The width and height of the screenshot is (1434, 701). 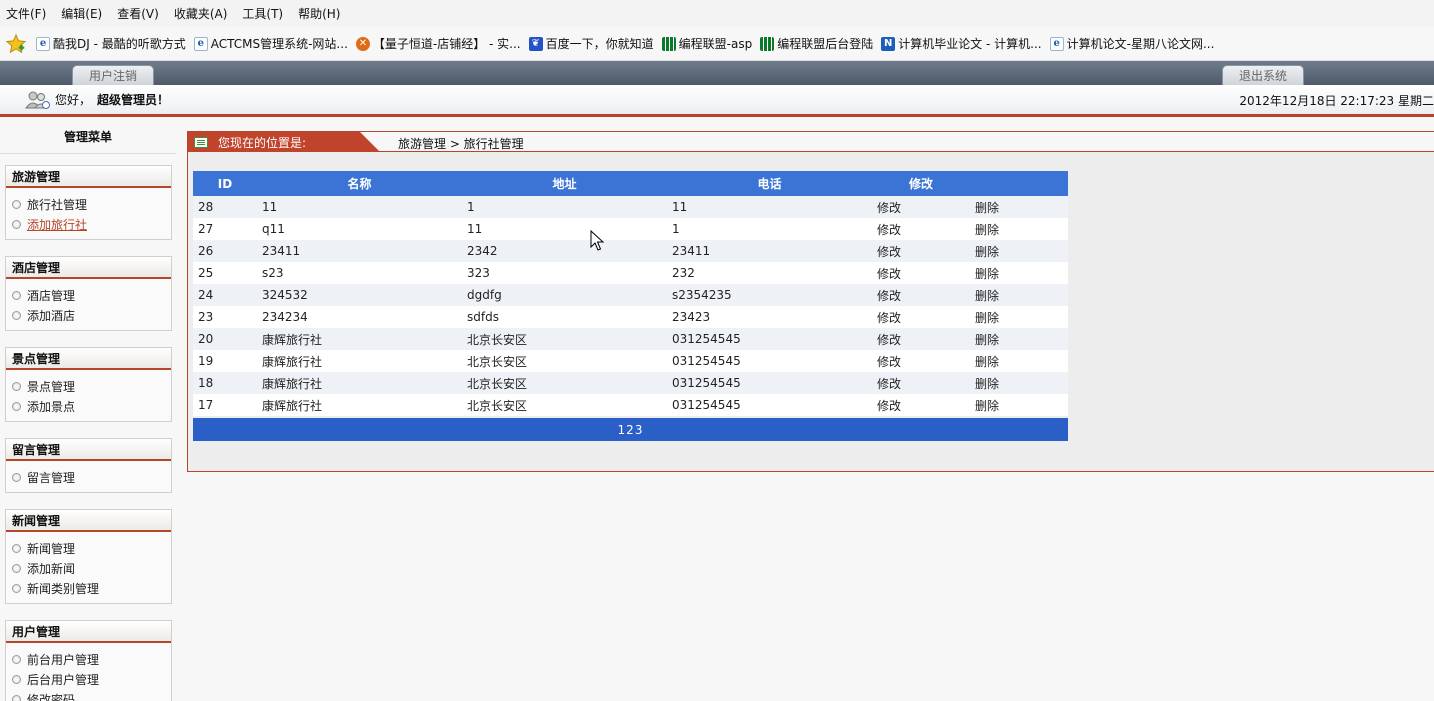 What do you see at coordinates (91, 548) in the screenshot?
I see `sidebar-item-news-manage: 新闻管理` at bounding box center [91, 548].